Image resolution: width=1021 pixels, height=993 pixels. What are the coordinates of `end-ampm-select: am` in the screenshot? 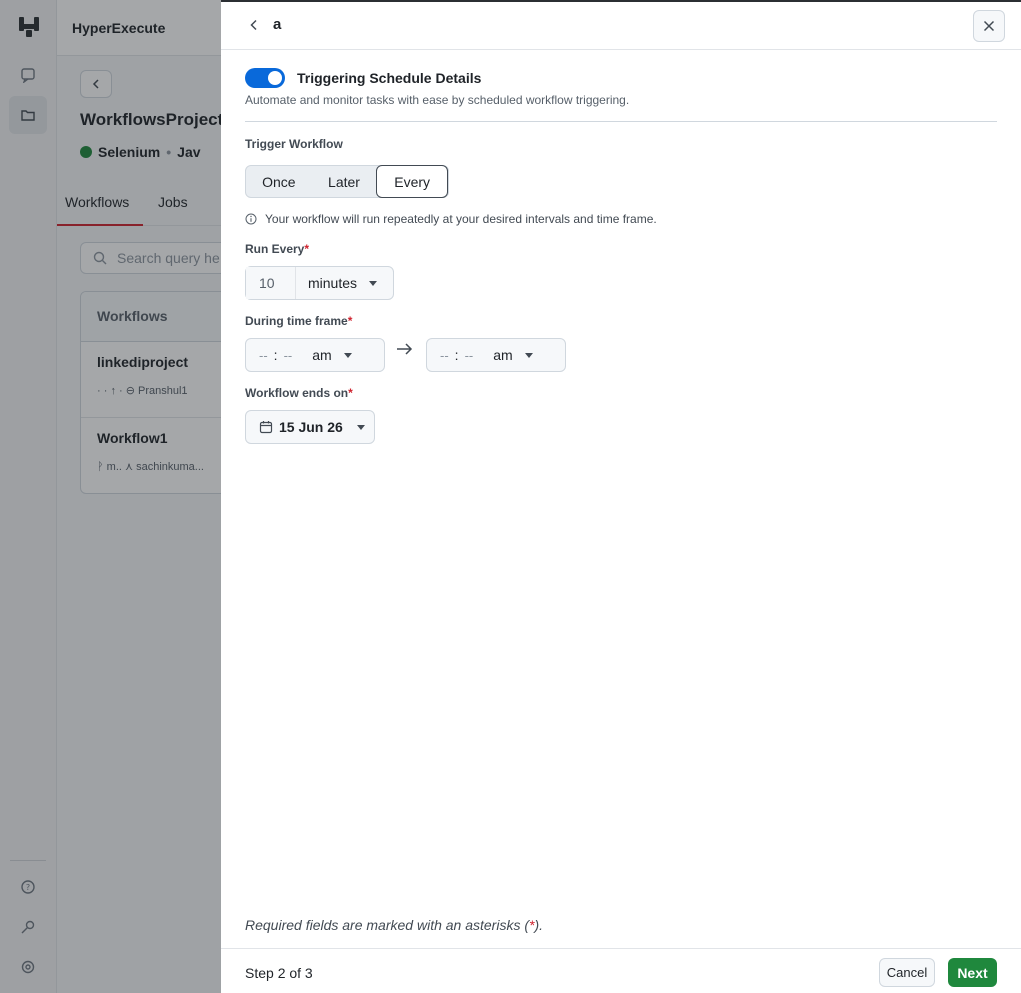 It's located at (502, 355).